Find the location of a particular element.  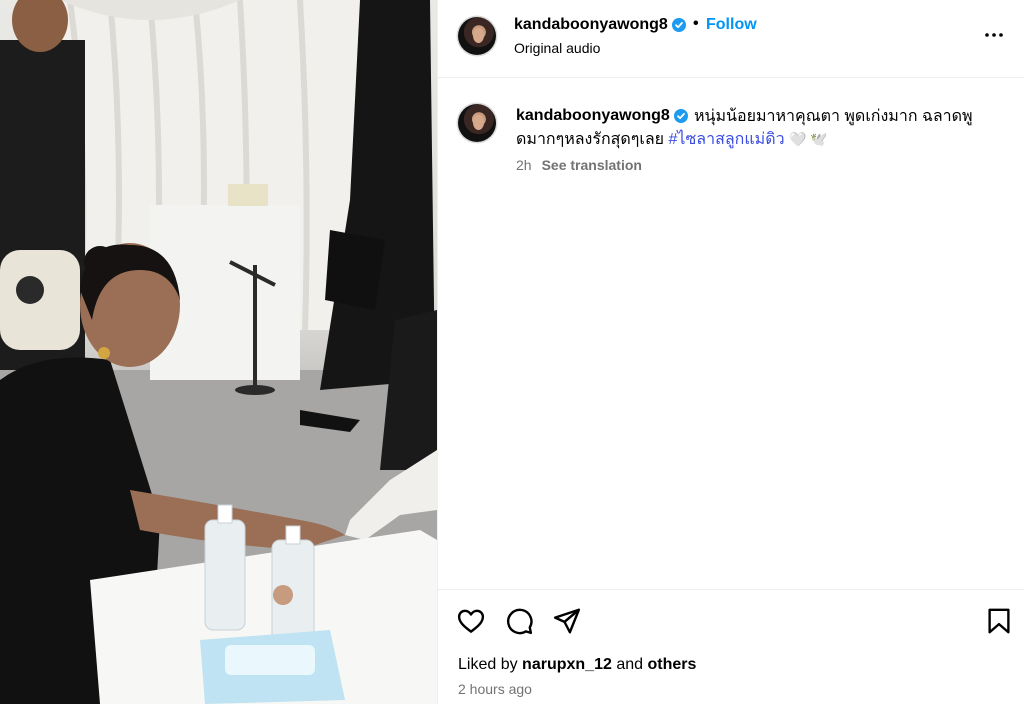

caption-meta: 2h See translation is located at coordinates (579, 165).